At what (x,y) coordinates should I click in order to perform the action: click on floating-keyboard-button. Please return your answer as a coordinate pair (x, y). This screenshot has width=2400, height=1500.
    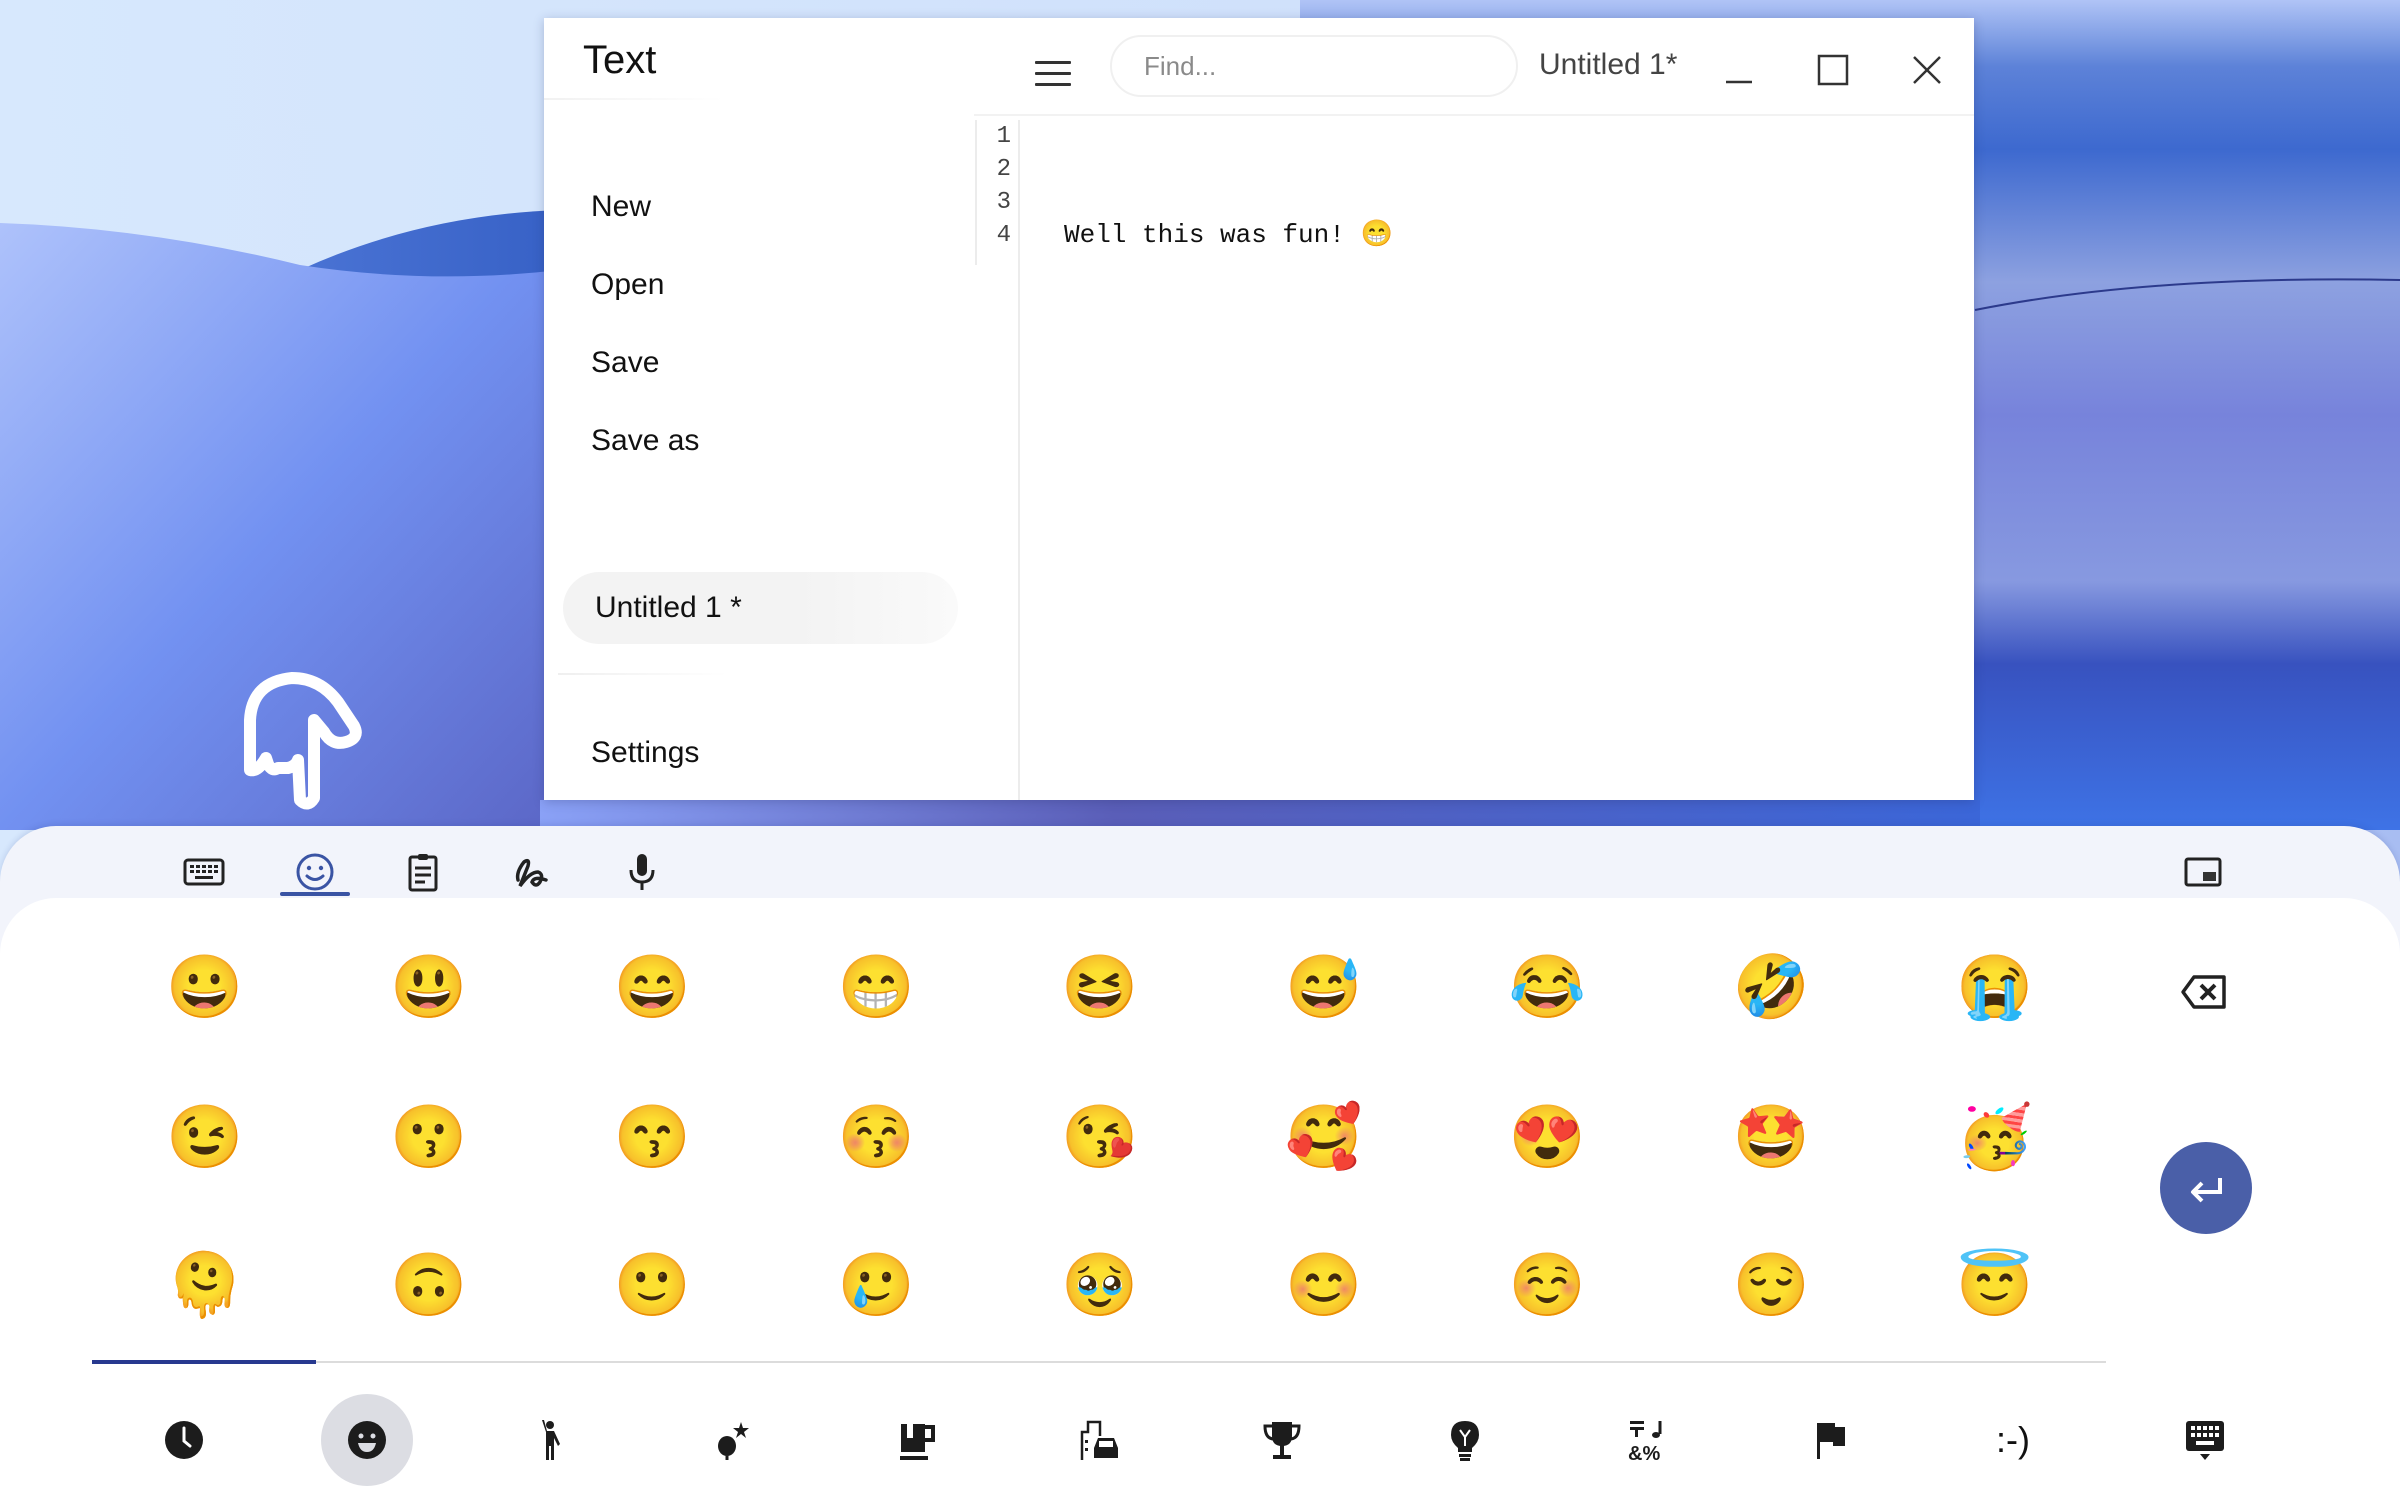
    Looking at the image, I should click on (2203, 872).